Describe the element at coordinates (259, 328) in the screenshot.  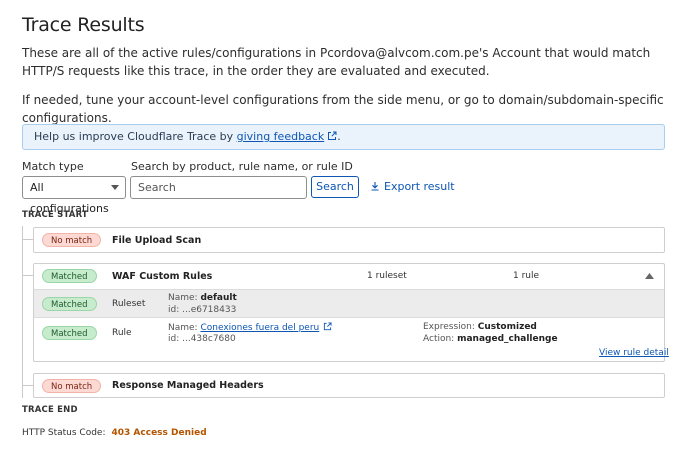
I see `rule-name-link: Conexiones fuera del peru` at that location.